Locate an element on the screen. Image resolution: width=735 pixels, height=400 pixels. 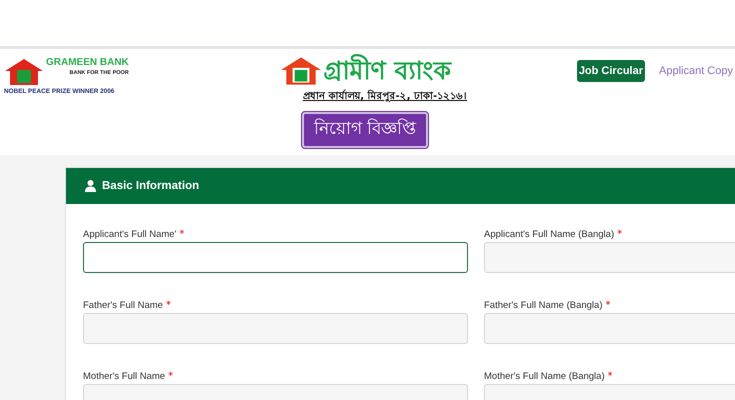
notice-banner: নিয়োগ বিজ্ঞপ্তি is located at coordinates (365, 130).